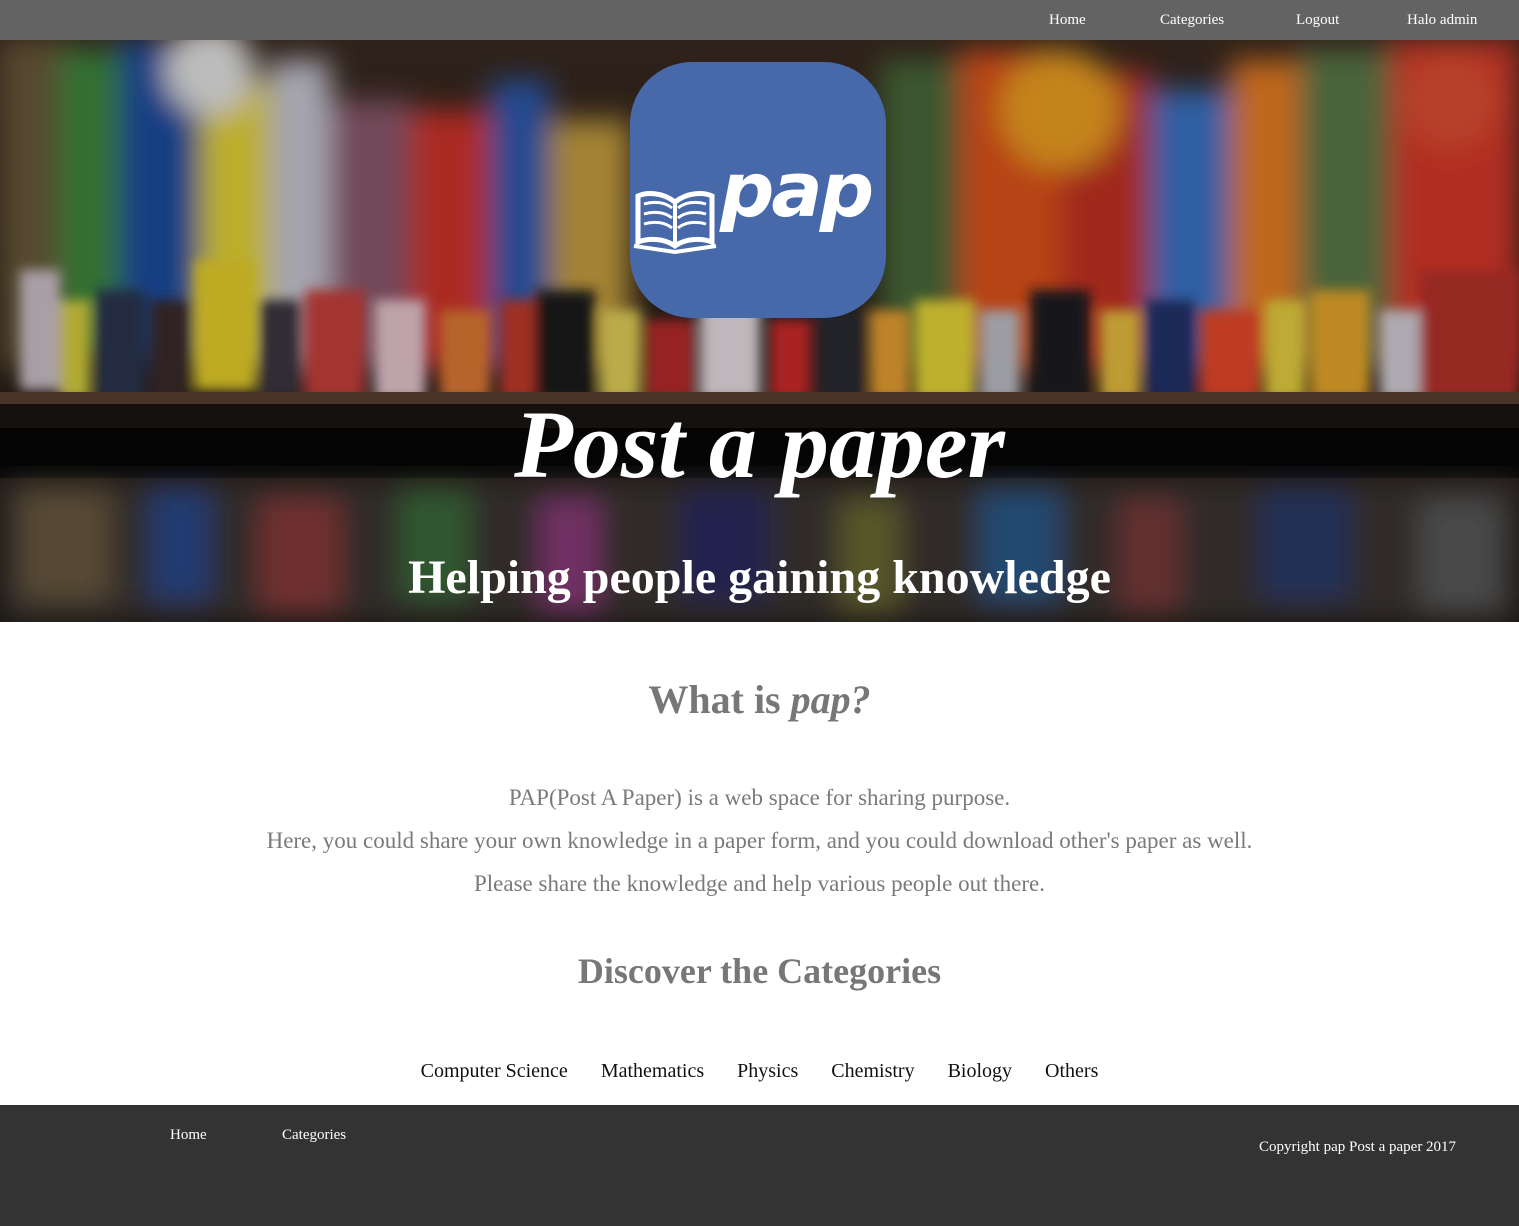 Image resolution: width=1519 pixels, height=1226 pixels. What do you see at coordinates (719, 699) in the screenshot?
I see `about-heading-prefix: What is` at bounding box center [719, 699].